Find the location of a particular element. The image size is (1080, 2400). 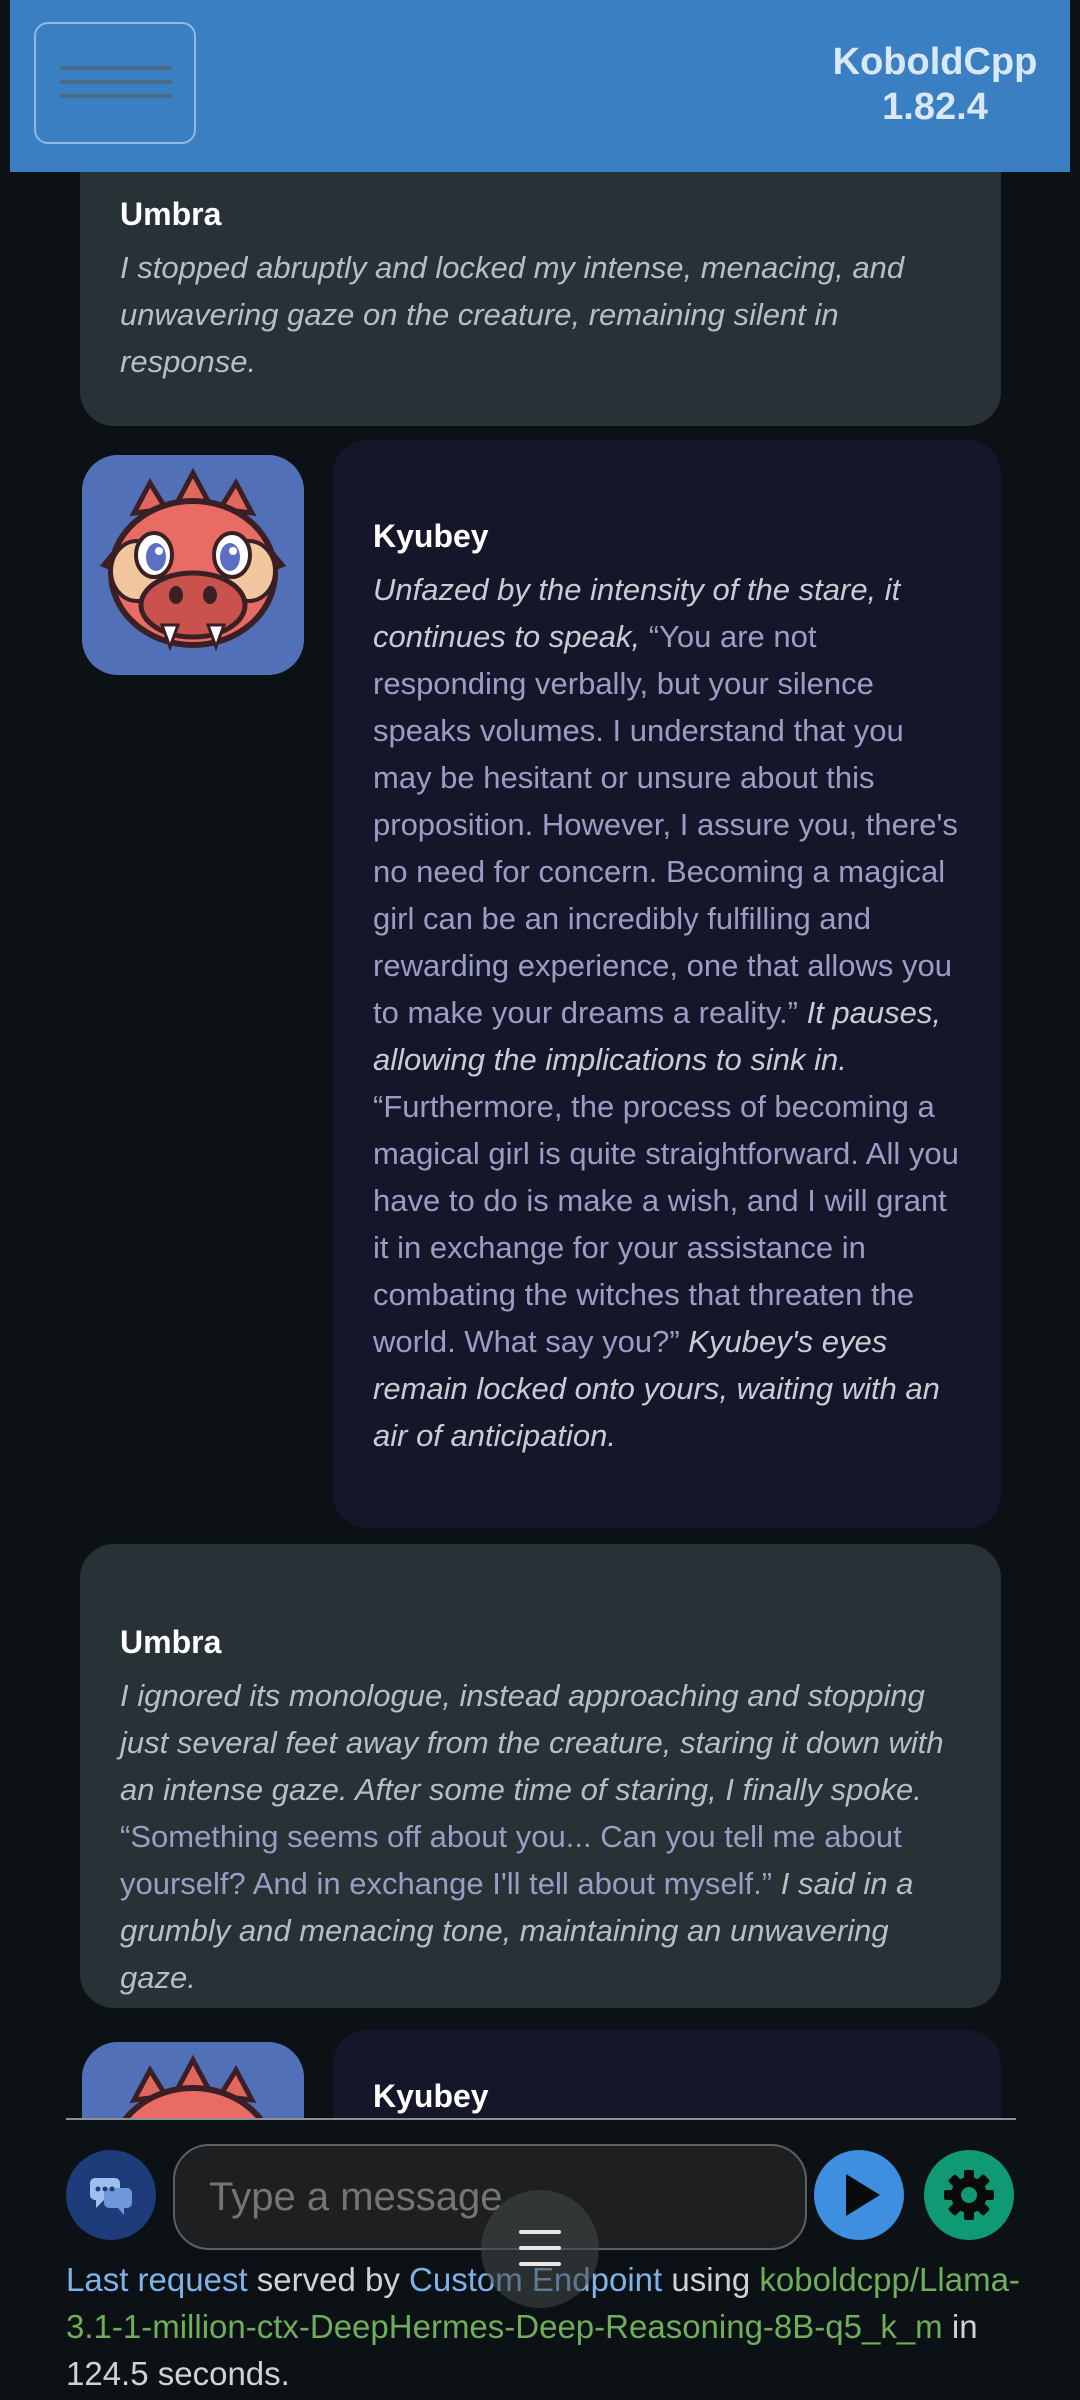

footer-text: served by is located at coordinates (328, 2279).